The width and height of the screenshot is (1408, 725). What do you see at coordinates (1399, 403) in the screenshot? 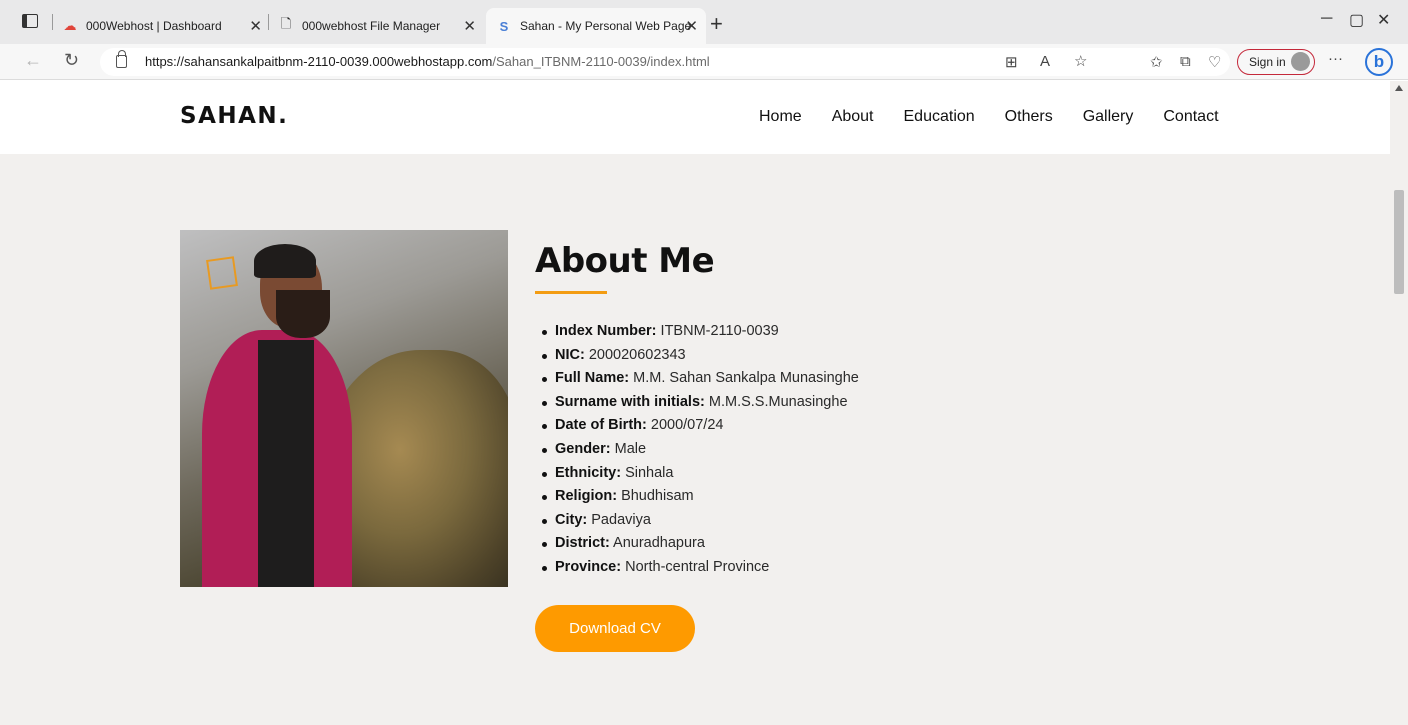
I see `page-scrollbar` at bounding box center [1399, 403].